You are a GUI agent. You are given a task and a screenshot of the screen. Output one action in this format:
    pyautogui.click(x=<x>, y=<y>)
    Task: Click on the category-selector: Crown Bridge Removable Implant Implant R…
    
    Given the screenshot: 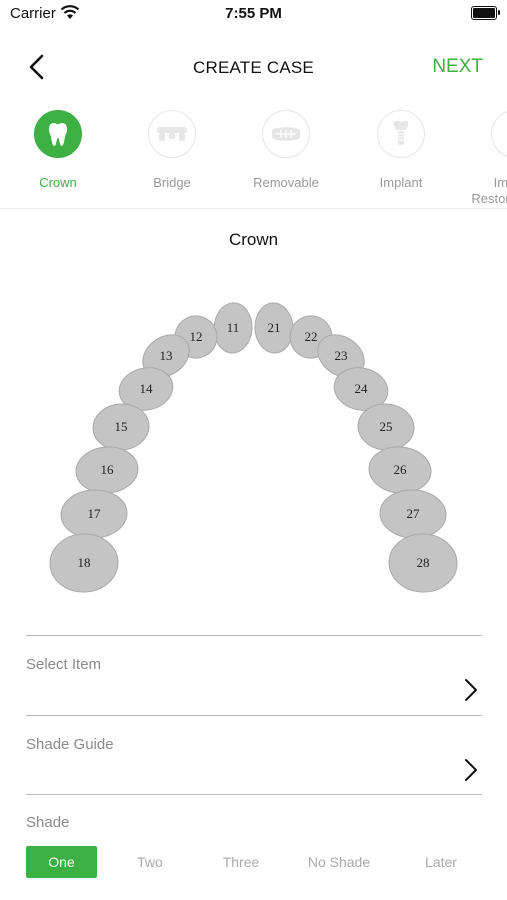 What is the action you would take?
    pyautogui.click(x=253, y=154)
    